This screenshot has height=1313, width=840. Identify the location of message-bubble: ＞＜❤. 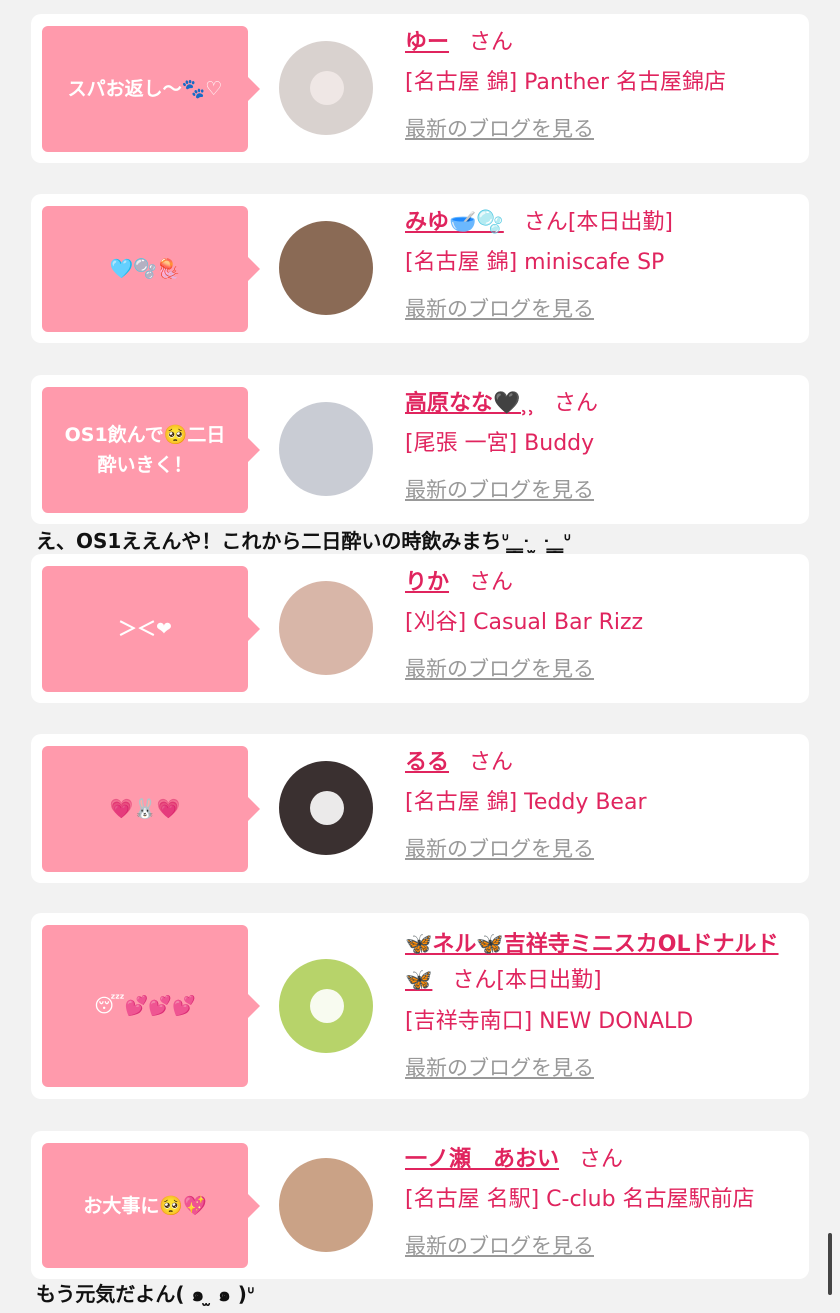
(151, 629).